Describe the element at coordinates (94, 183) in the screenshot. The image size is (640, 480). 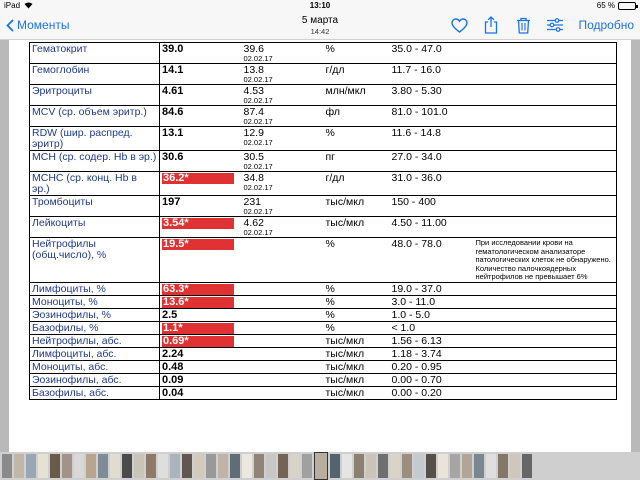
I see `test-name: MCHC (ср. конц. Hb в эр.)` at that location.